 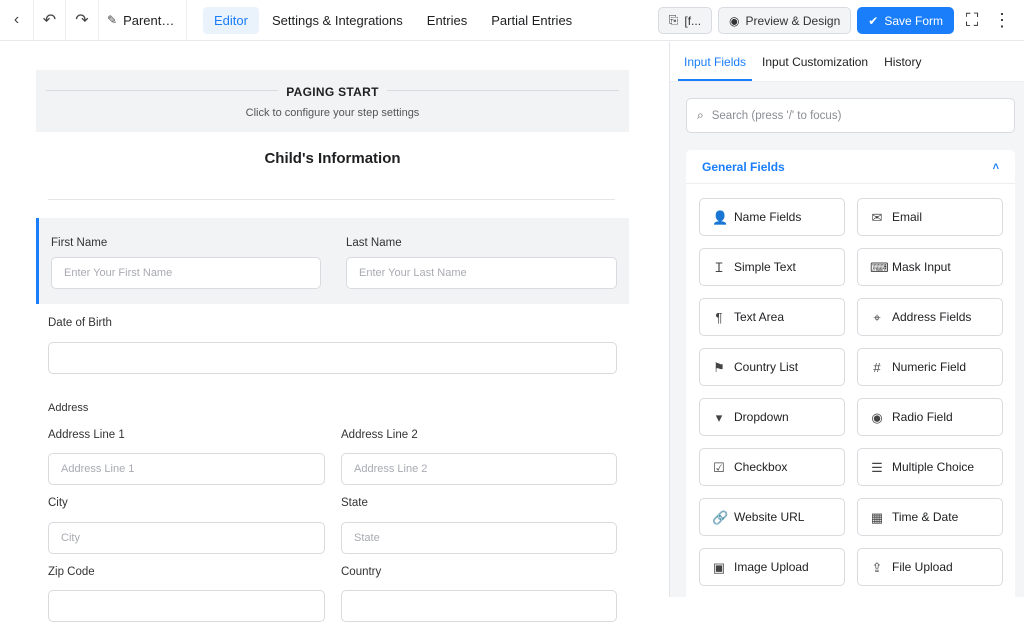 I want to click on undo-icon: ↶, so click(x=49, y=20).